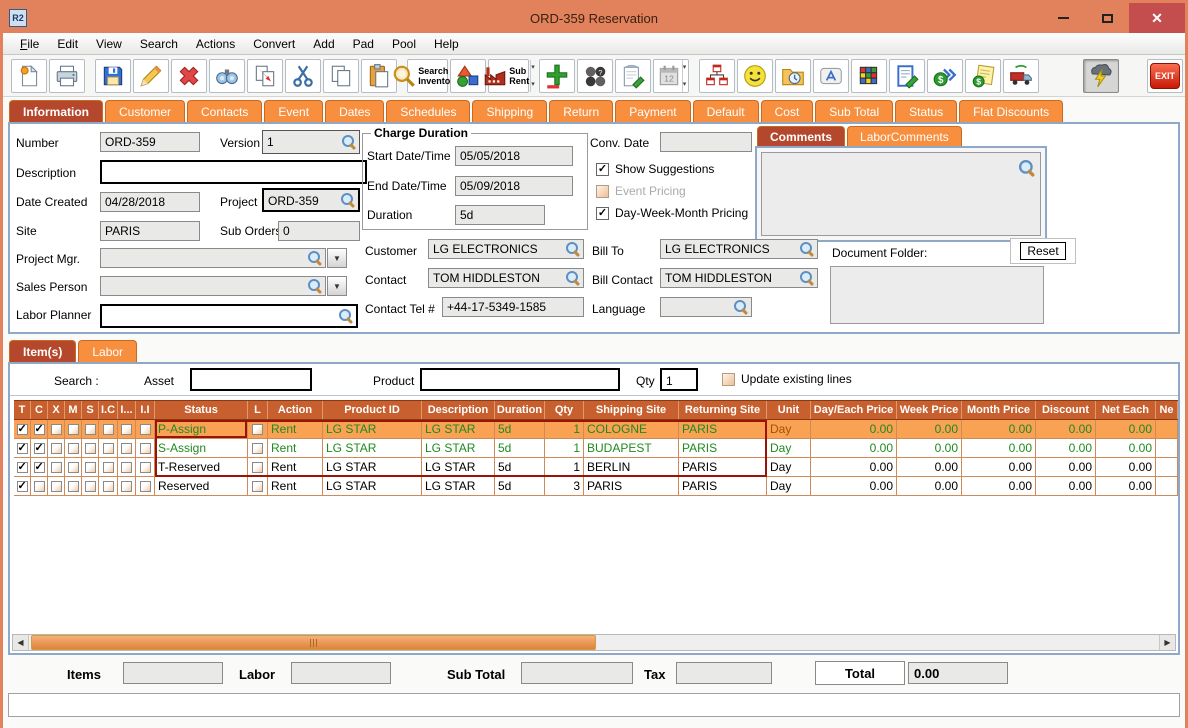 The width and height of the screenshot is (1188, 728). I want to click on tab-shipping: Shipping, so click(510, 111).